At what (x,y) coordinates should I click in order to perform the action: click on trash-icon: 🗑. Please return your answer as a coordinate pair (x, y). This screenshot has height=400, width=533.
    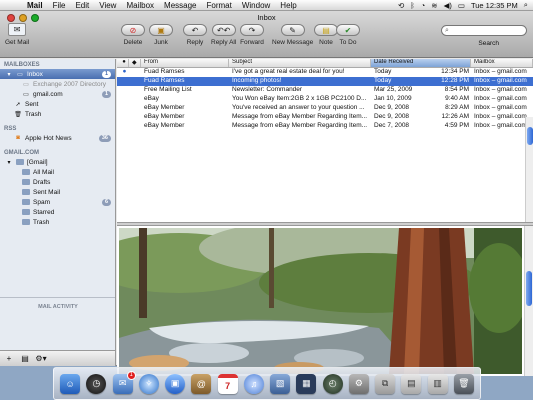
    Looking at the image, I should click on (463, 383).